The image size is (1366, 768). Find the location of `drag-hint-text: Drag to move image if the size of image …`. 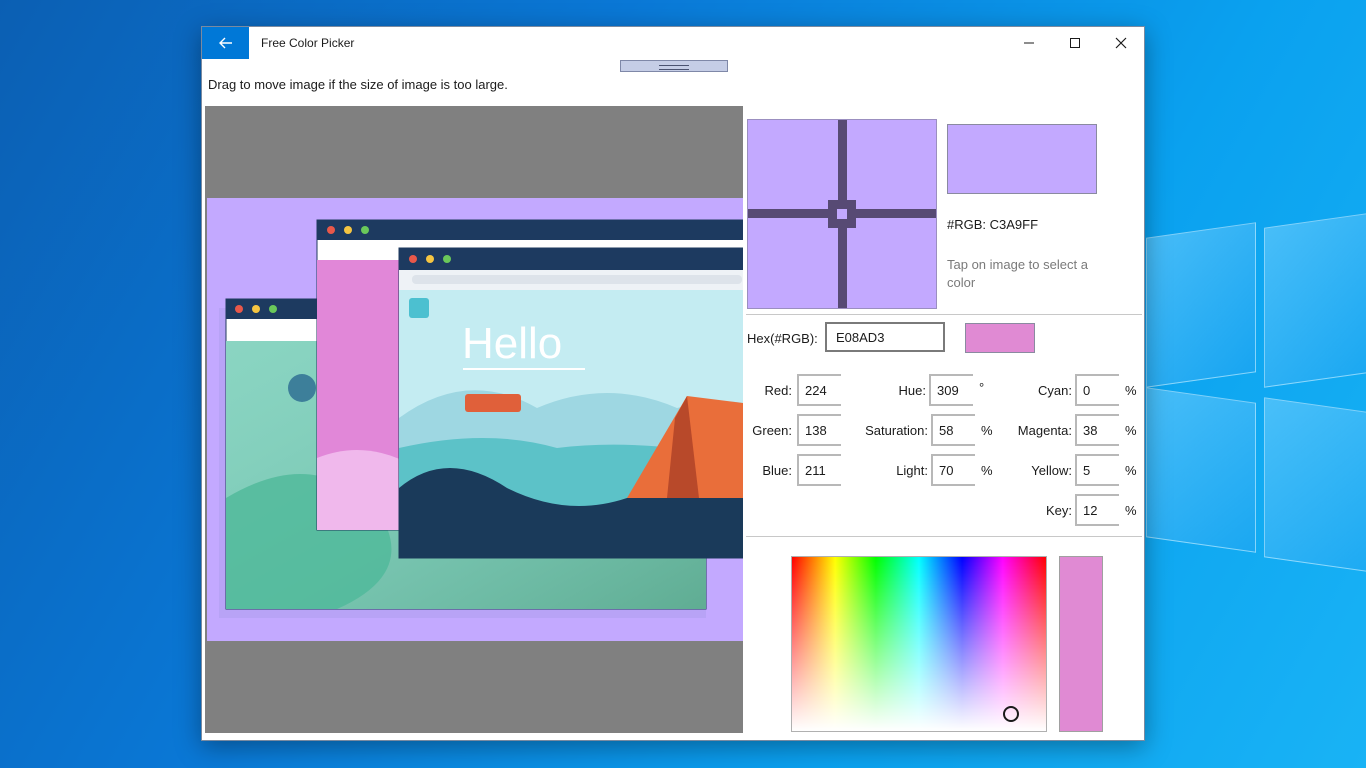

drag-hint-text: Drag to move image if the size of image … is located at coordinates (358, 84).